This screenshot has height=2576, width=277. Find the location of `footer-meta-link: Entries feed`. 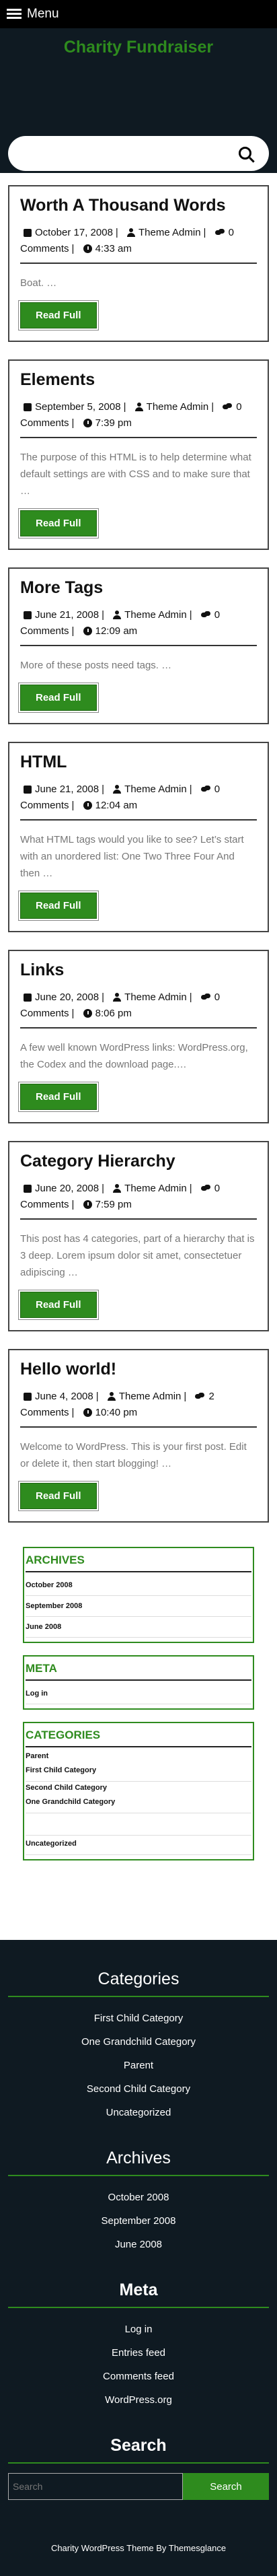

footer-meta-link: Entries feed is located at coordinates (138, 2353).